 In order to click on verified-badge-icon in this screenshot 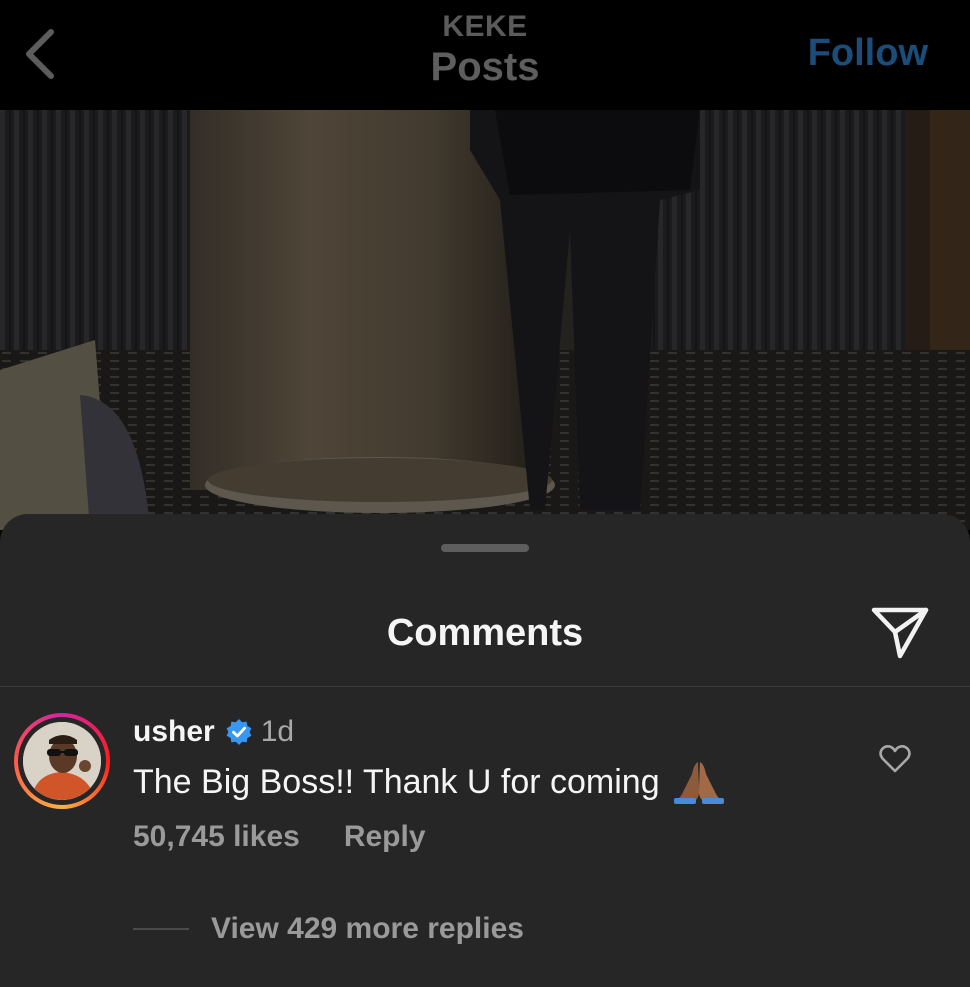, I will do `click(239, 732)`.